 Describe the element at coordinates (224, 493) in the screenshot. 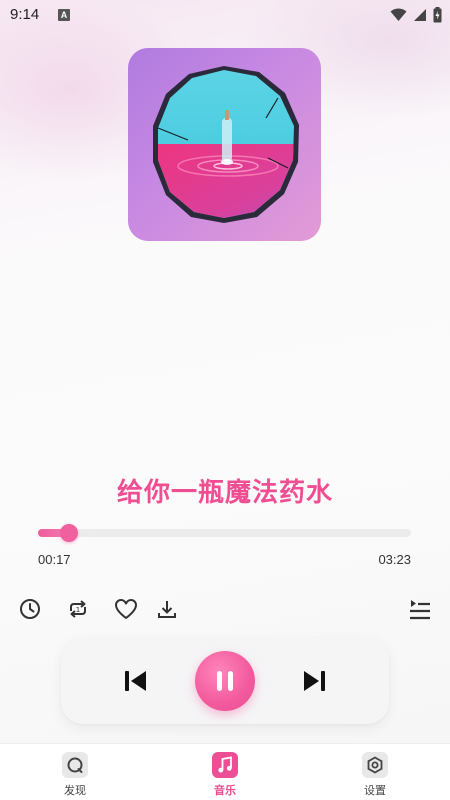

I see `song-title: 给你一瓶魔法药水` at that location.